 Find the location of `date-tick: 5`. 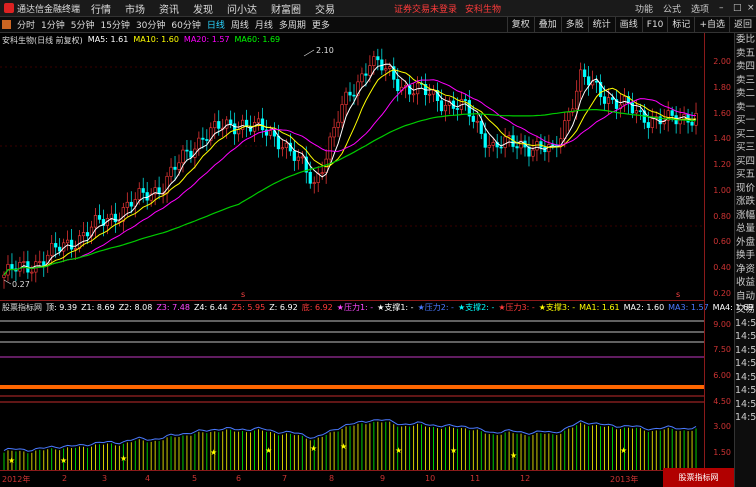

date-tick: 5 is located at coordinates (195, 478).